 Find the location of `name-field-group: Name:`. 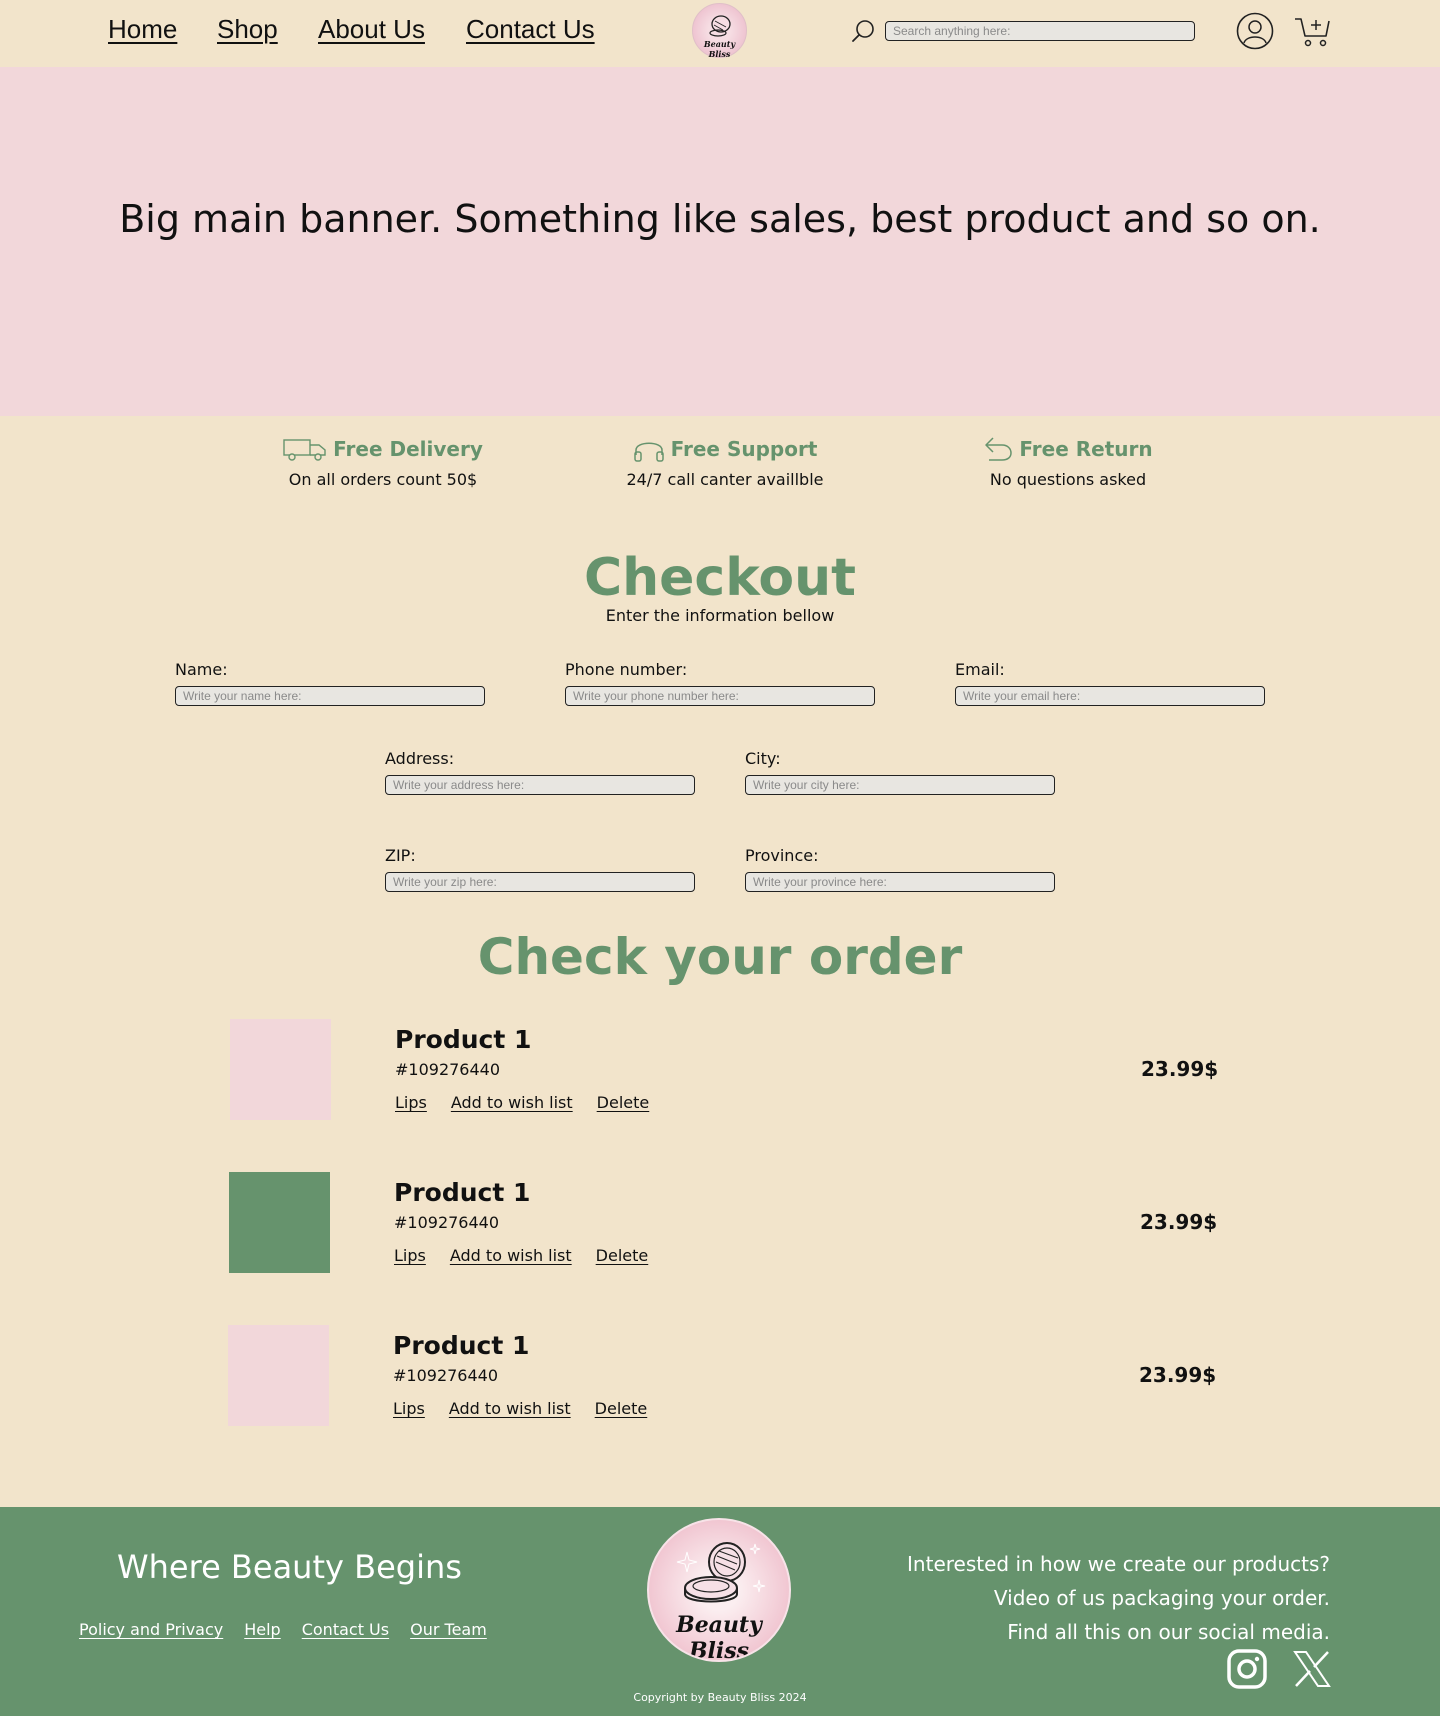

name-field-group: Name: is located at coordinates (330, 683).